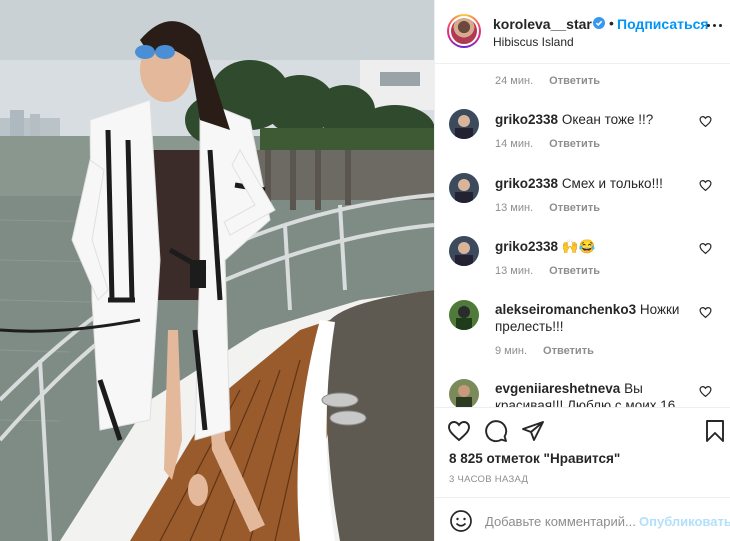  I want to click on comment-text: alekseiromanchenko3 Ножки прелесть!!!, so click(595, 318).